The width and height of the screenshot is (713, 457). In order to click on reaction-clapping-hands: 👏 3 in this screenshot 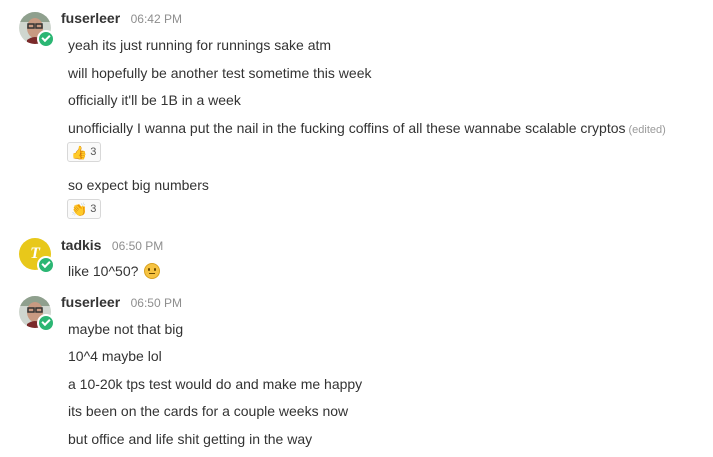, I will do `click(84, 209)`.